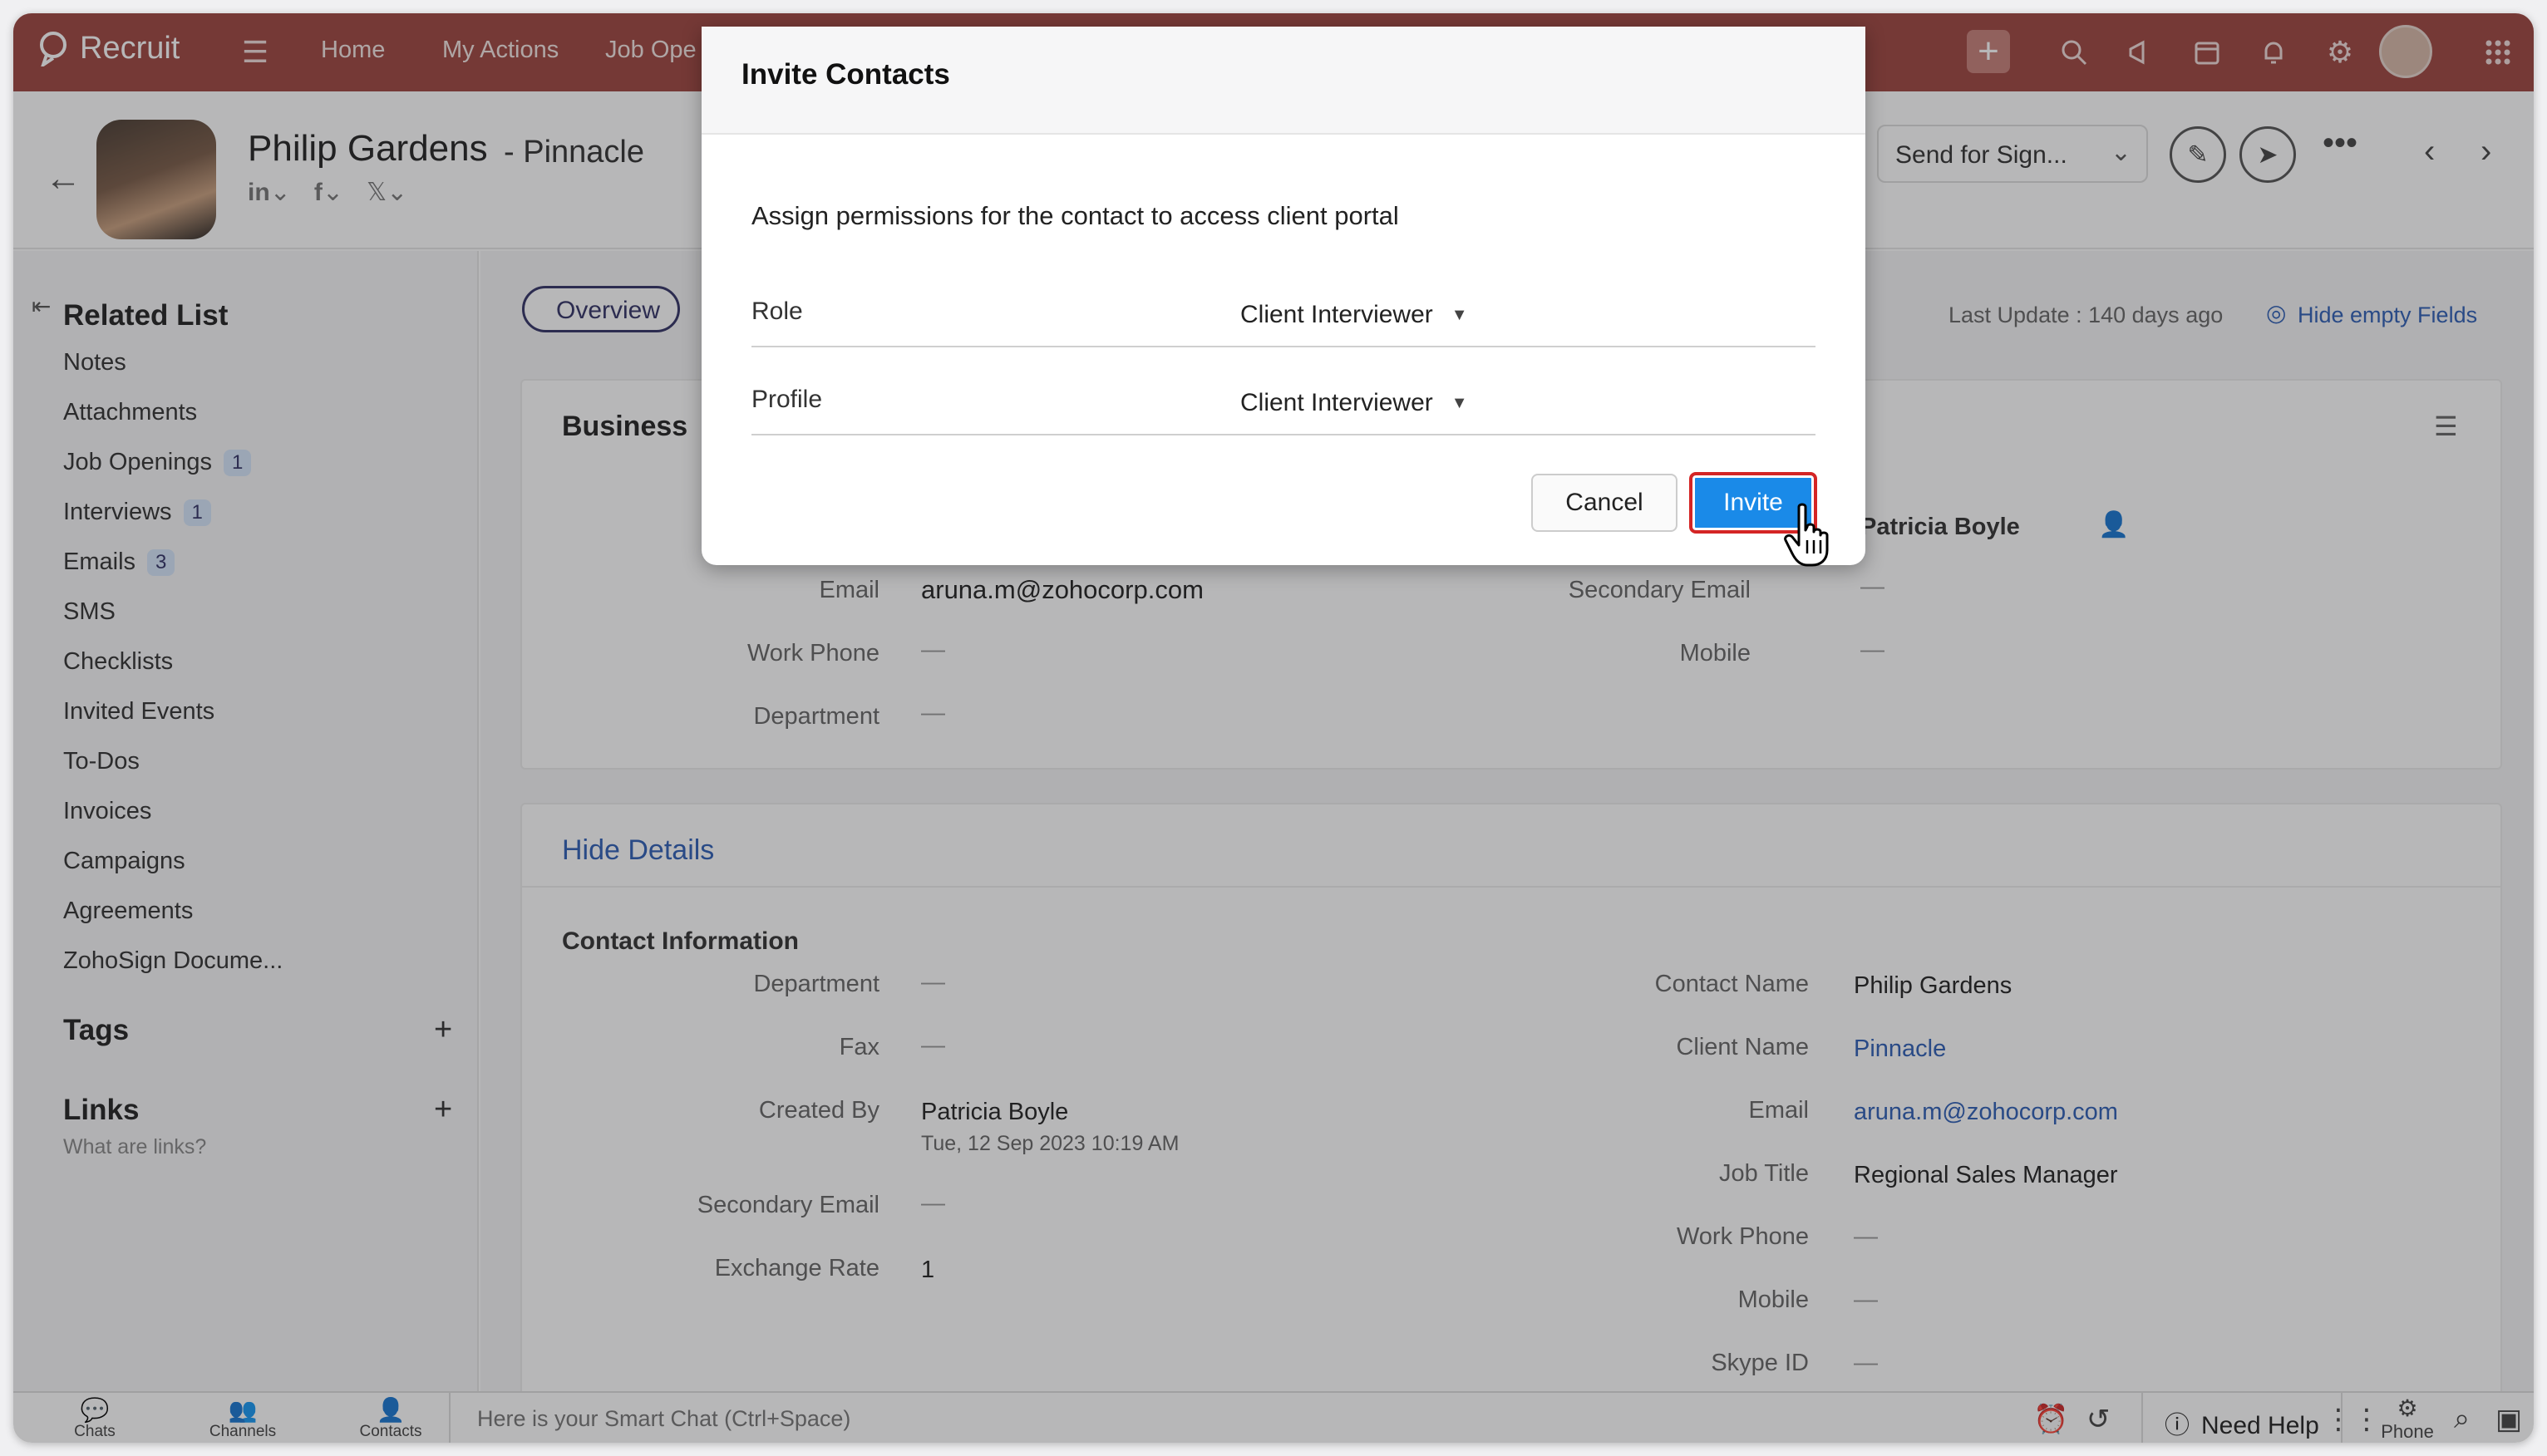 The width and height of the screenshot is (2547, 1456). Describe the element at coordinates (777, 311) in the screenshot. I see `role-label: Role` at that location.